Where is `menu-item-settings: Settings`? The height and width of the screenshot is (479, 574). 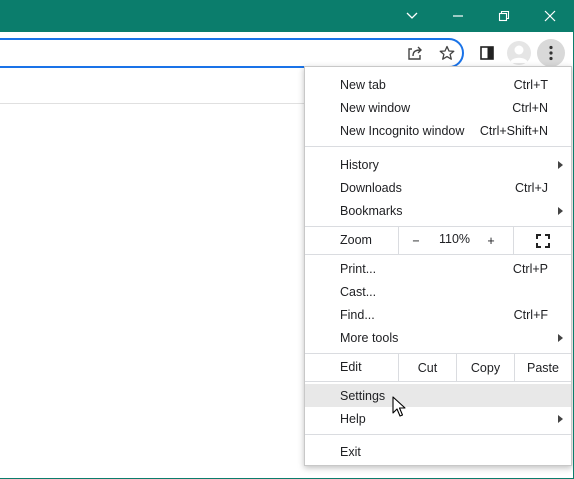 menu-item-settings: Settings is located at coordinates (438, 395).